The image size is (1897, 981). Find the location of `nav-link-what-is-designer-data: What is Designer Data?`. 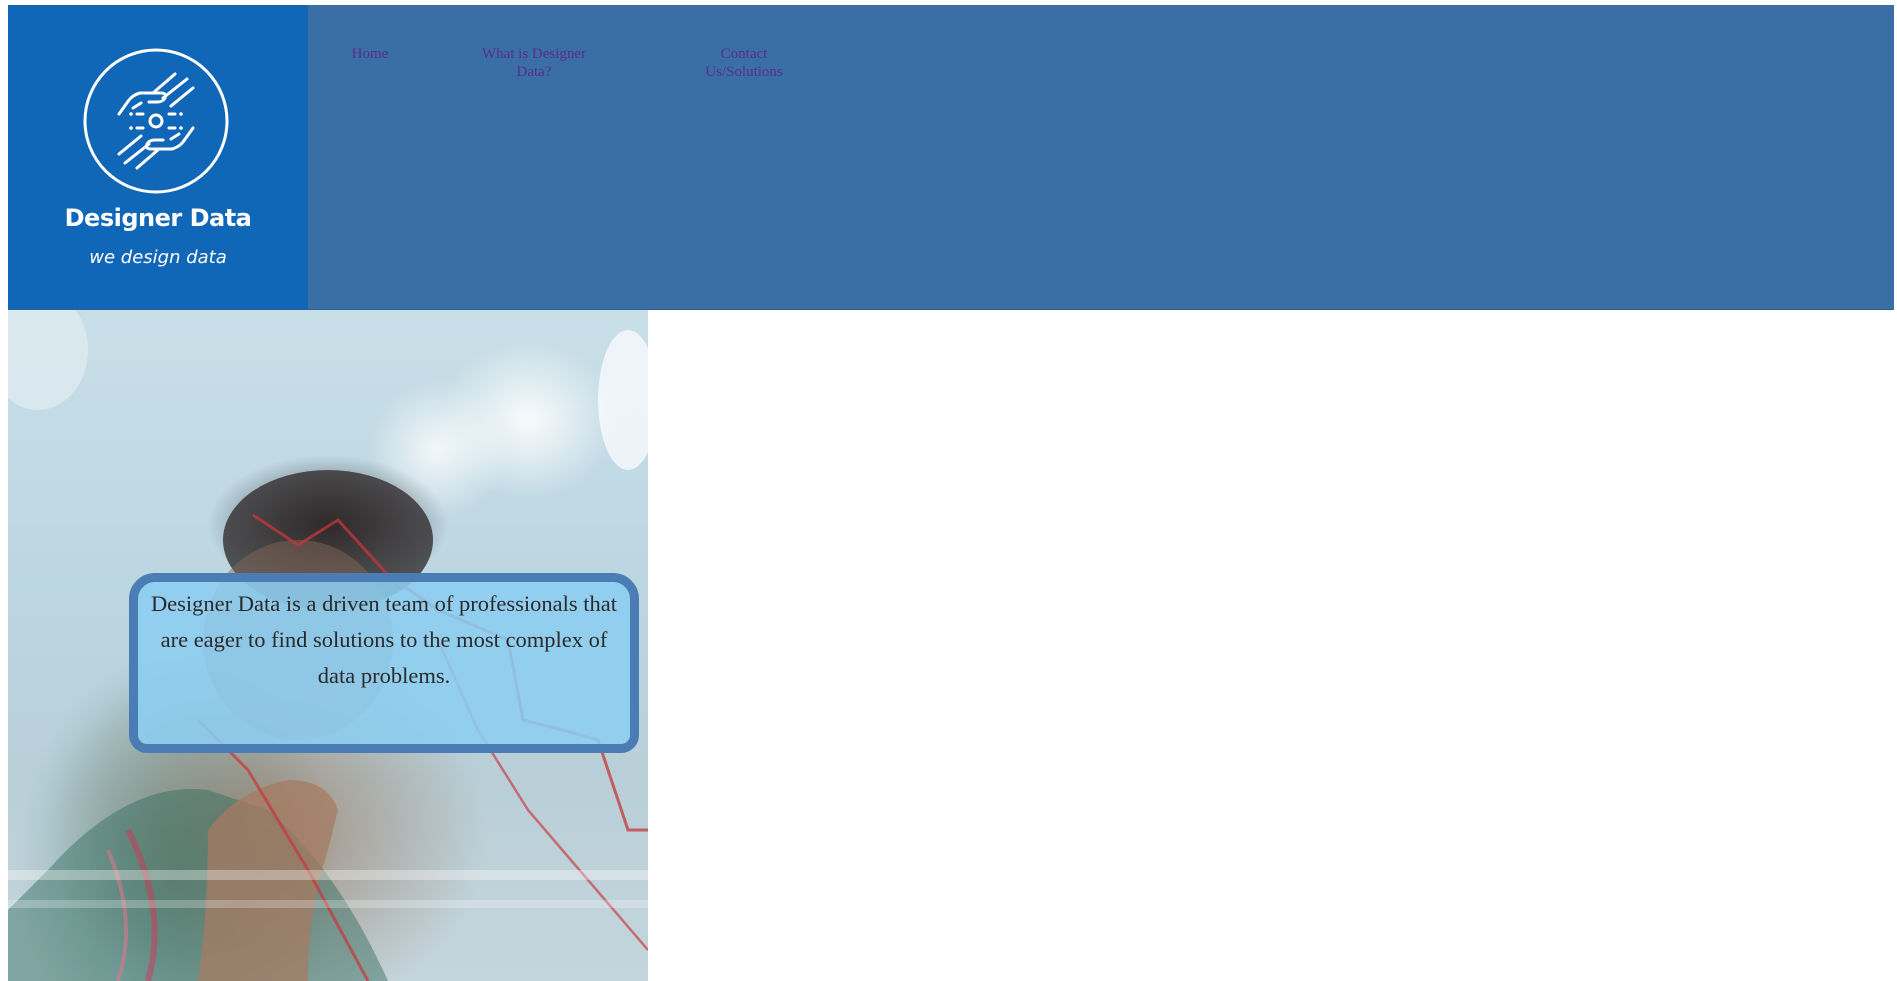

nav-link-what-is-designer-data: What is Designer Data? is located at coordinates (534, 63).